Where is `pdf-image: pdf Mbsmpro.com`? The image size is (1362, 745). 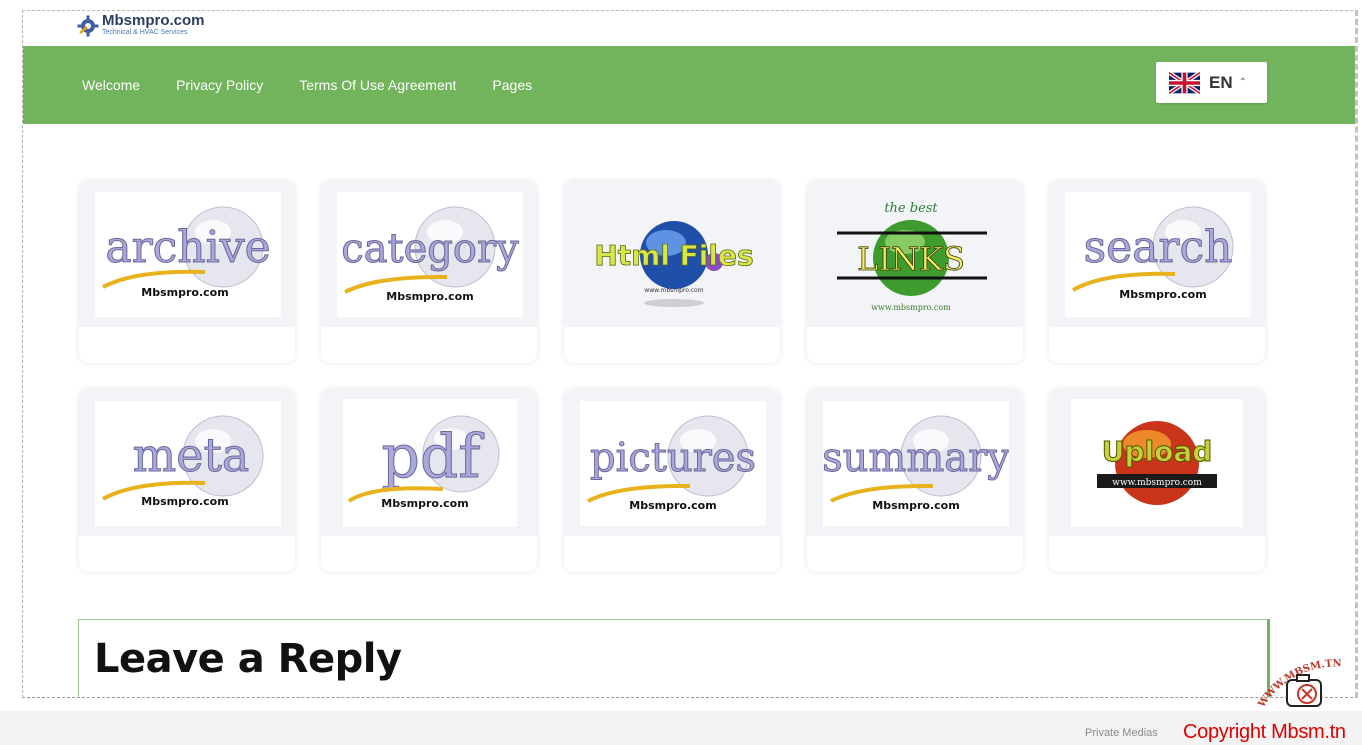 pdf-image: pdf Mbsmpro.com is located at coordinates (430, 463).